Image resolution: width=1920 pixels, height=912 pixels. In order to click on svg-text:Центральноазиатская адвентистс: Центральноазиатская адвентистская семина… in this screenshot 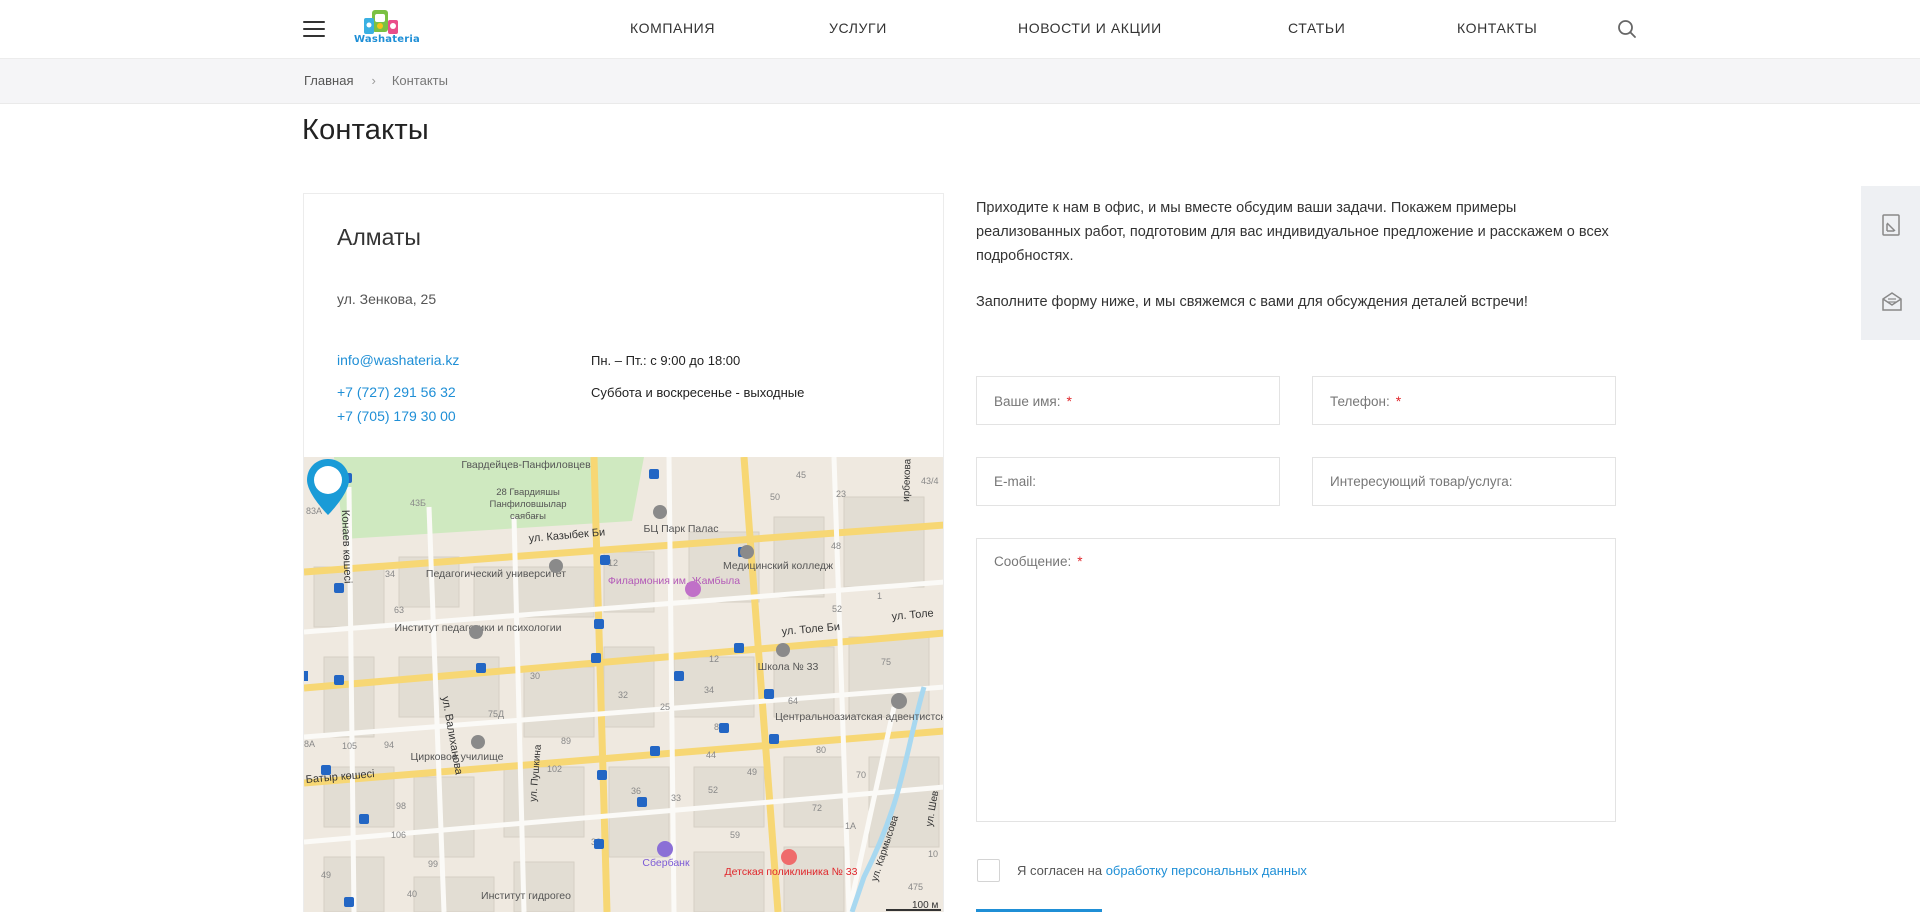, I will do `click(859, 717)`.